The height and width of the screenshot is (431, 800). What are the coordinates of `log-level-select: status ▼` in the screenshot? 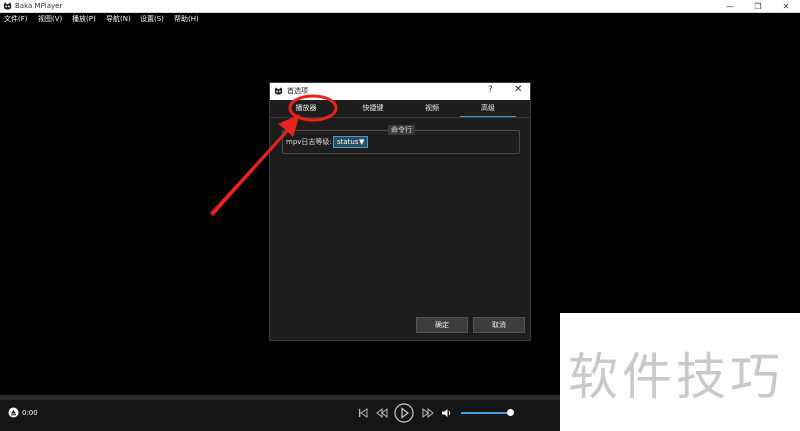 It's located at (350, 142).